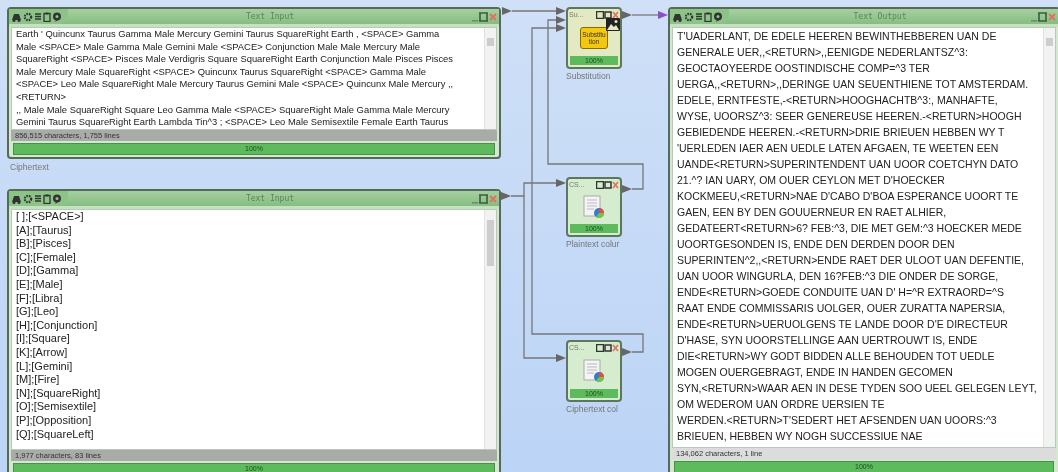 The width and height of the screenshot is (1058, 472). I want to click on component-caption: Ciphertext, so click(29, 167).